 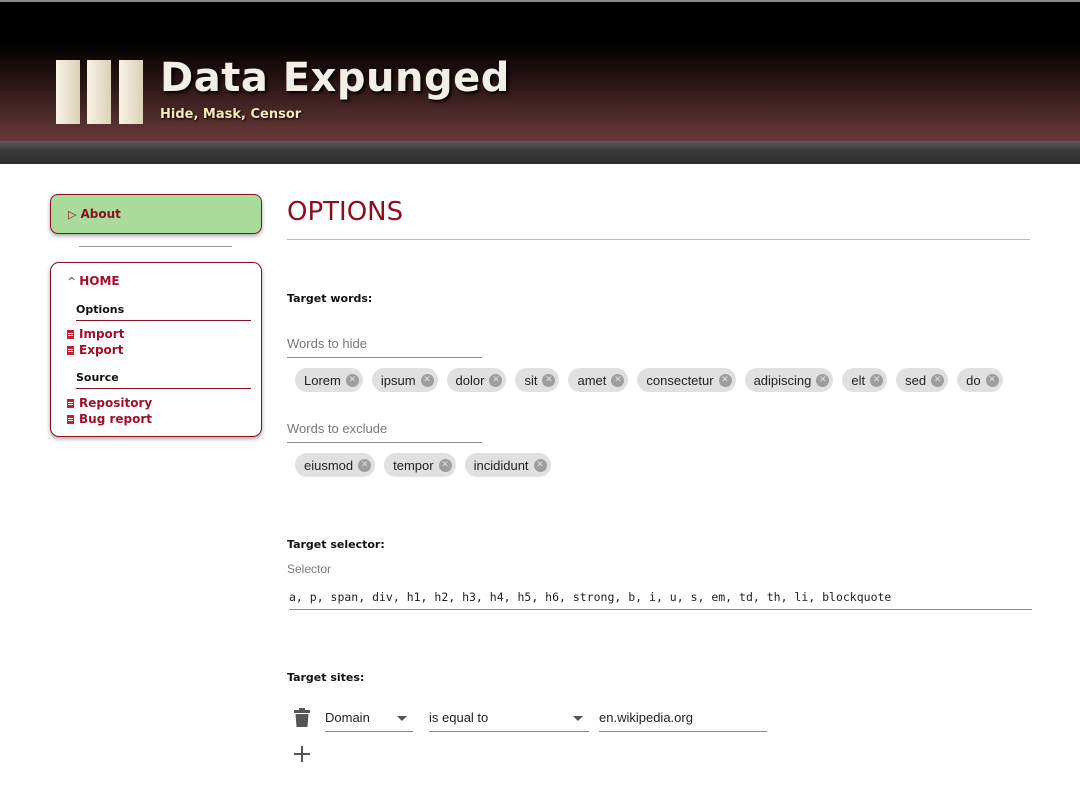 What do you see at coordinates (302, 718) in the screenshot?
I see `trash-icon` at bounding box center [302, 718].